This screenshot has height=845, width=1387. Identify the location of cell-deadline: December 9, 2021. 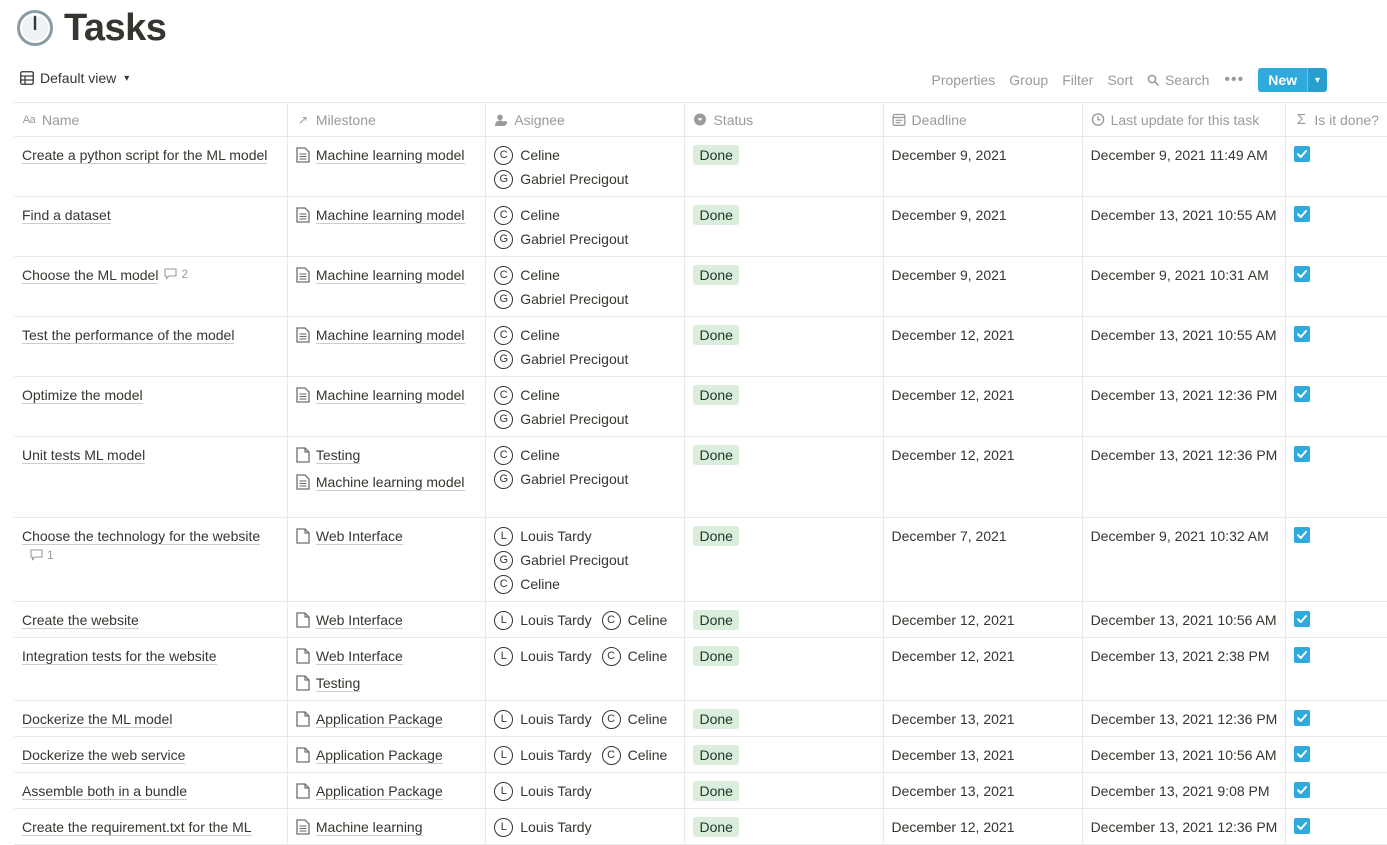
(983, 226).